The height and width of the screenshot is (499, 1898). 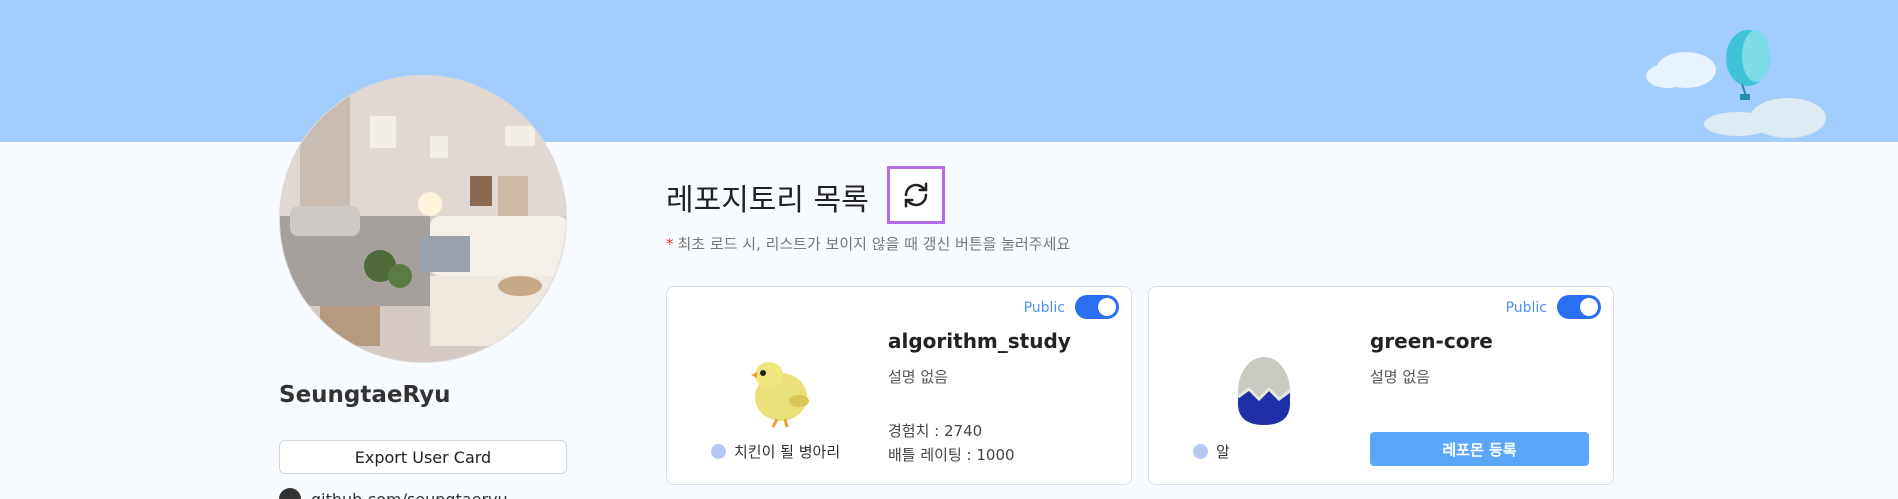 What do you see at coordinates (780, 395) in the screenshot?
I see `chick-icon` at bounding box center [780, 395].